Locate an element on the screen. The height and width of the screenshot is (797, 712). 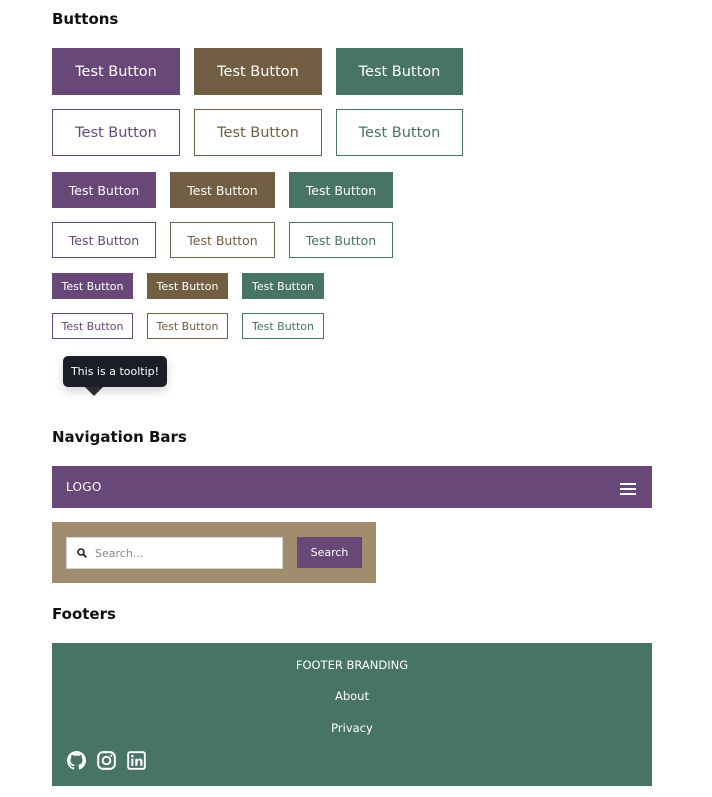
github-icon is located at coordinates (76, 760).